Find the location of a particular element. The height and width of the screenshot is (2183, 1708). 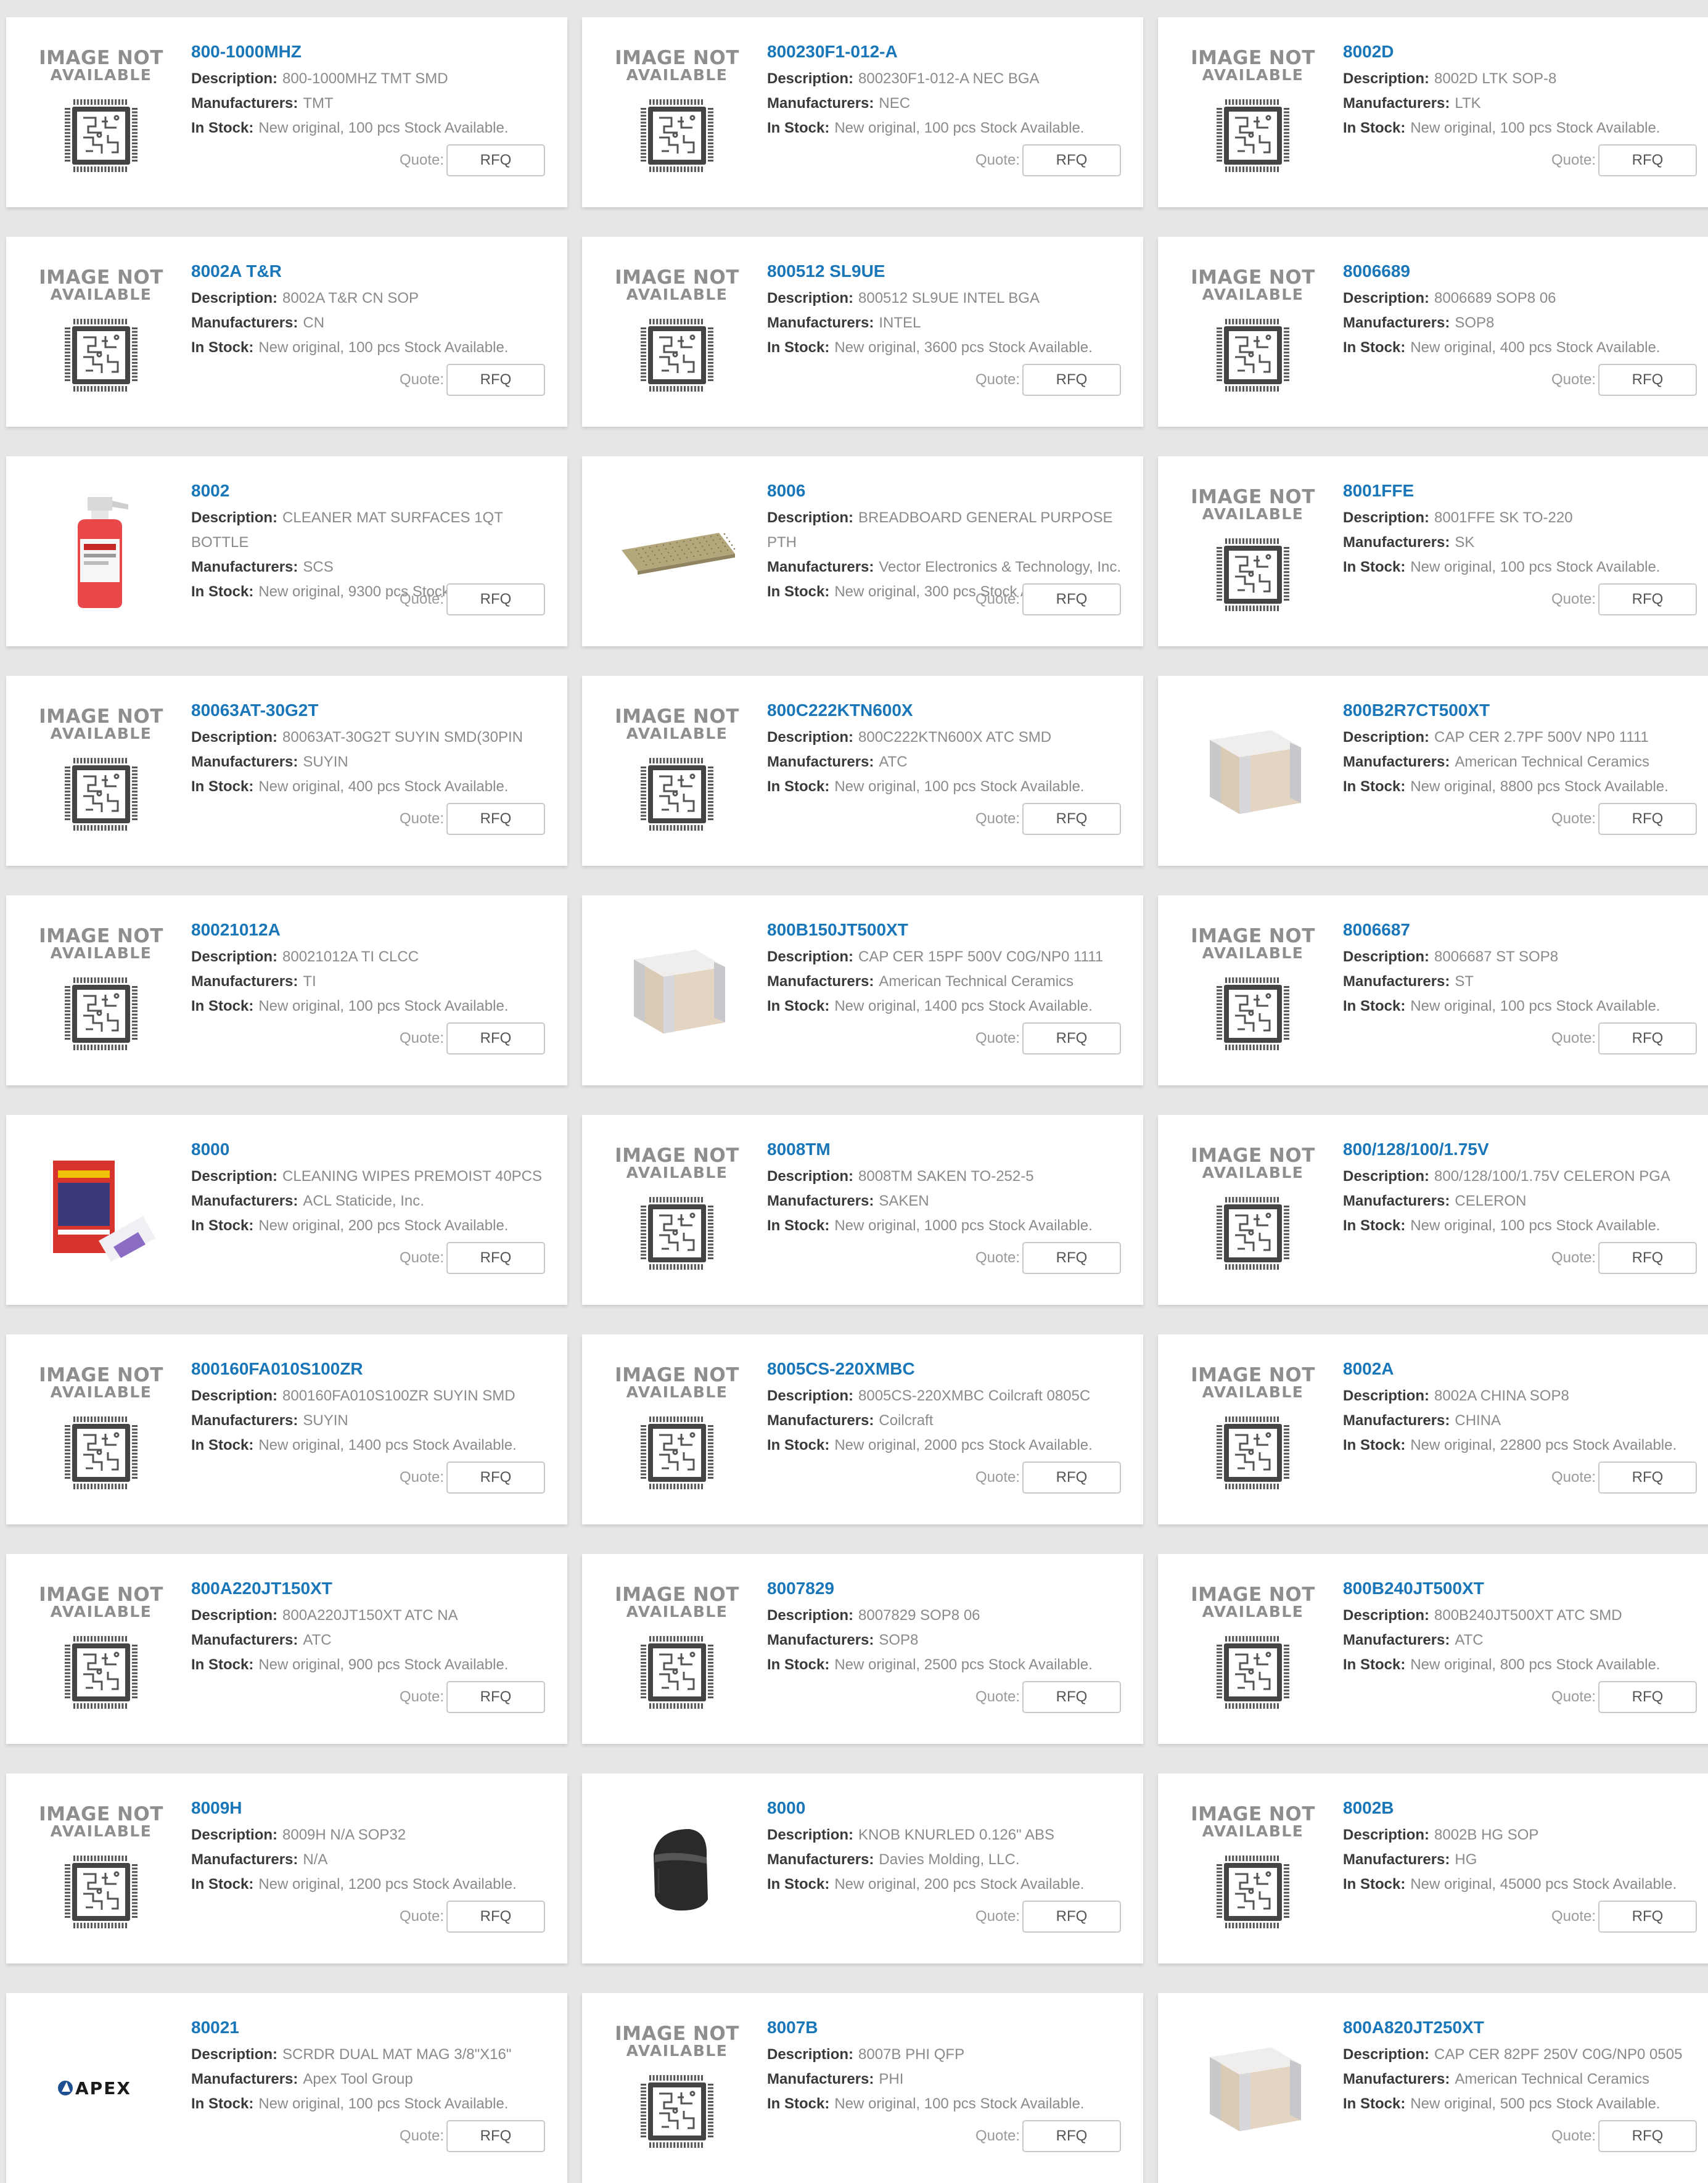

part-number-link: 80063AT-30G2T is located at coordinates (370, 711).